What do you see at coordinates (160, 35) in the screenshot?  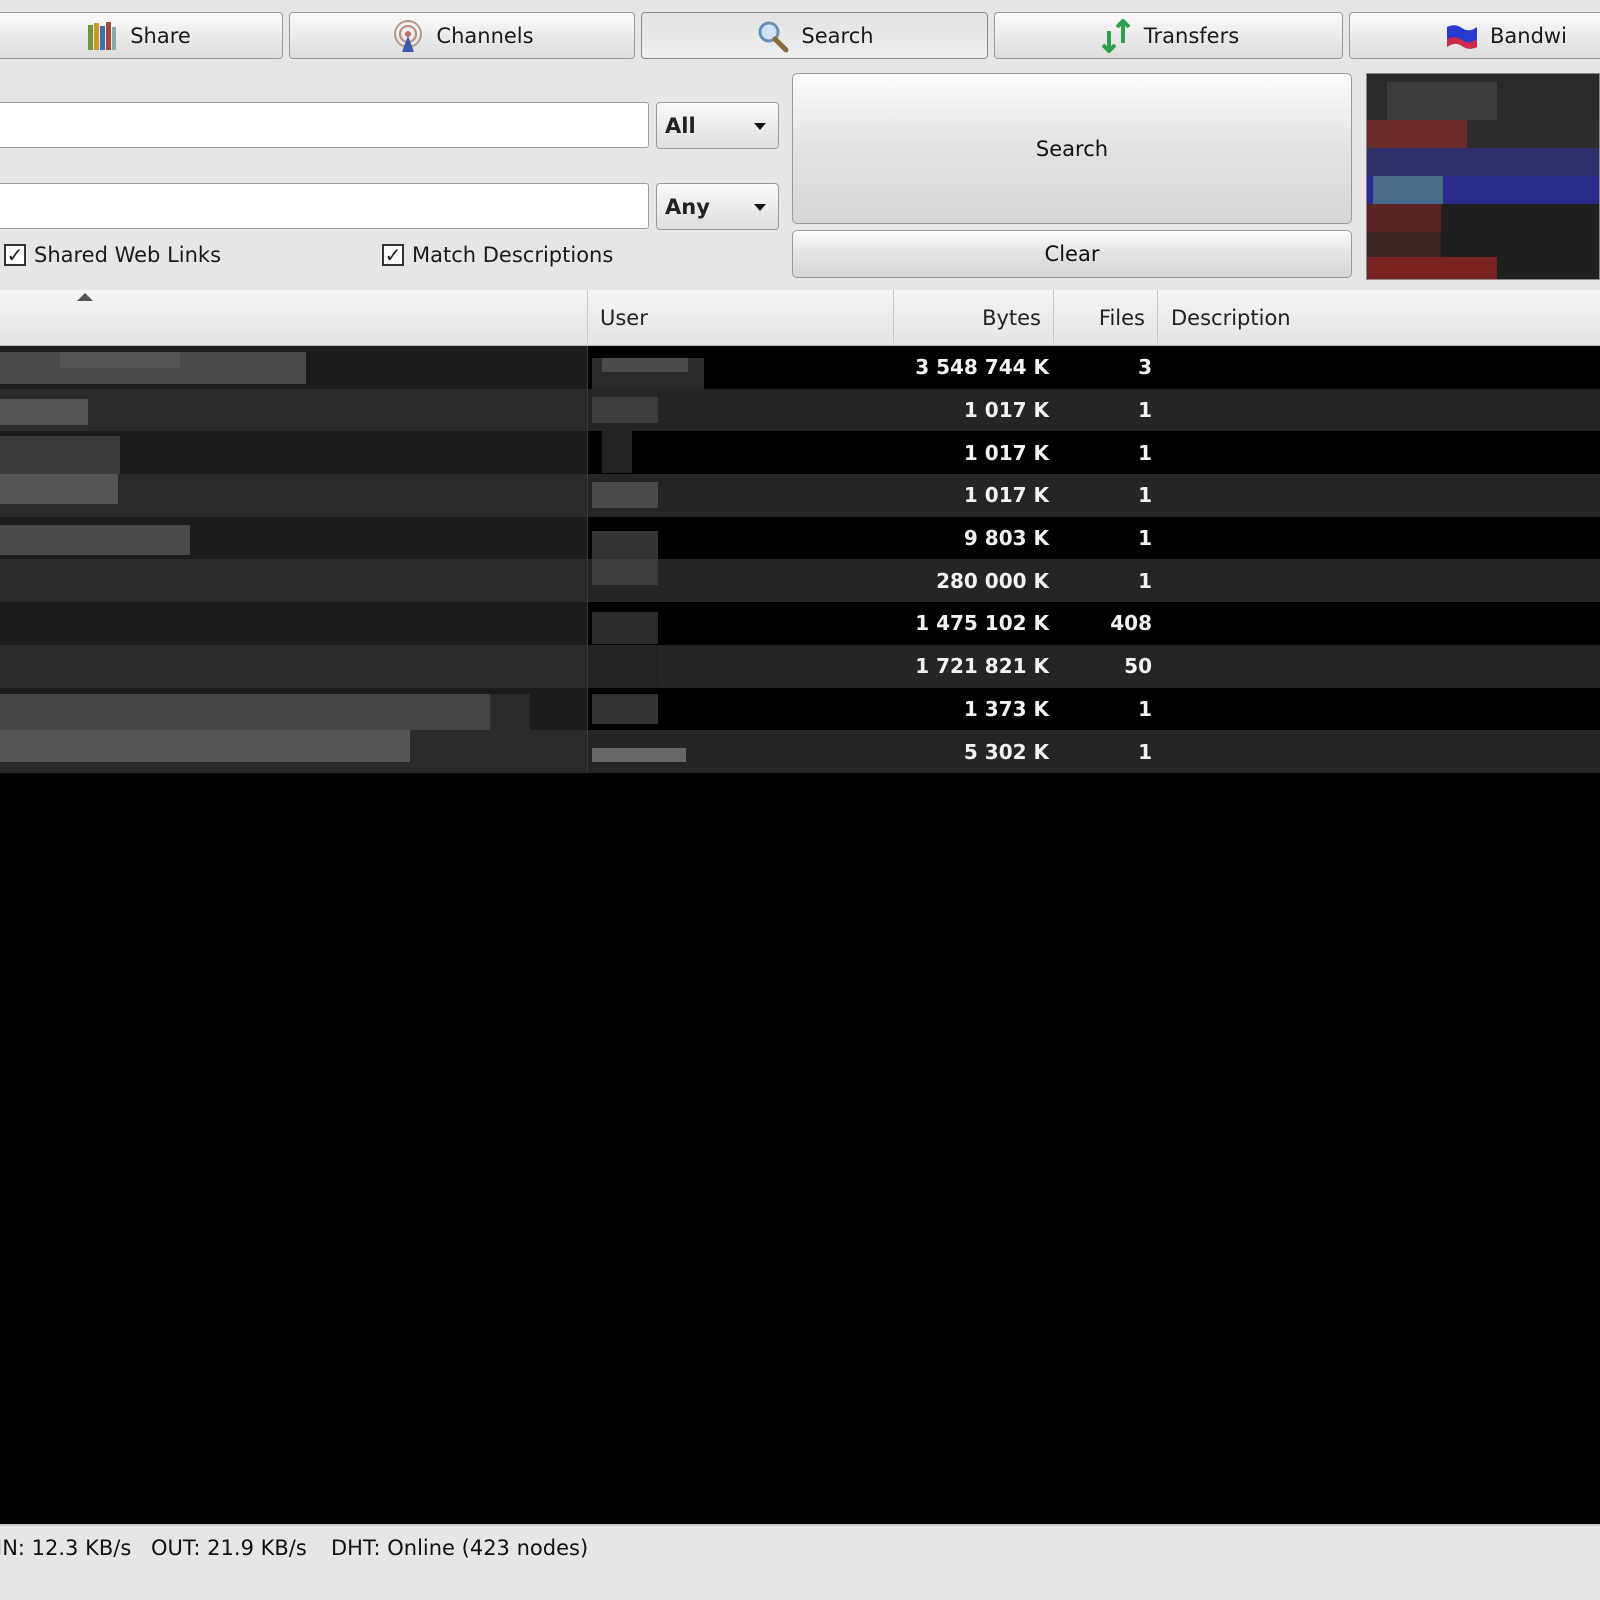 I see `tab-label: Share` at bounding box center [160, 35].